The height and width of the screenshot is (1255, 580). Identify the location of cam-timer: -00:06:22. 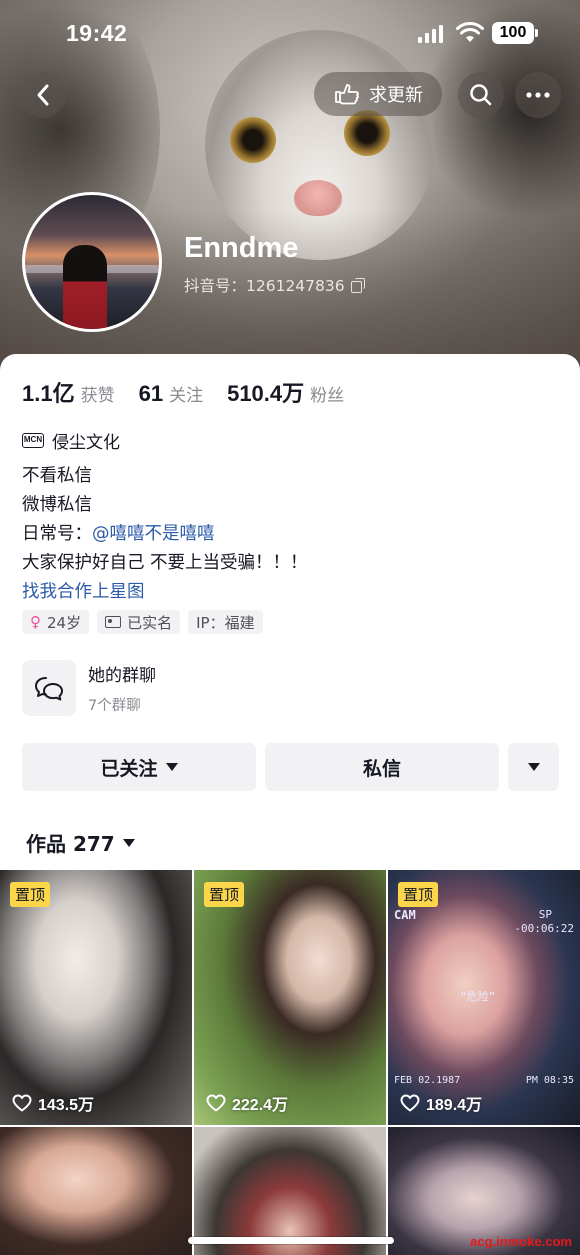
(544, 928).